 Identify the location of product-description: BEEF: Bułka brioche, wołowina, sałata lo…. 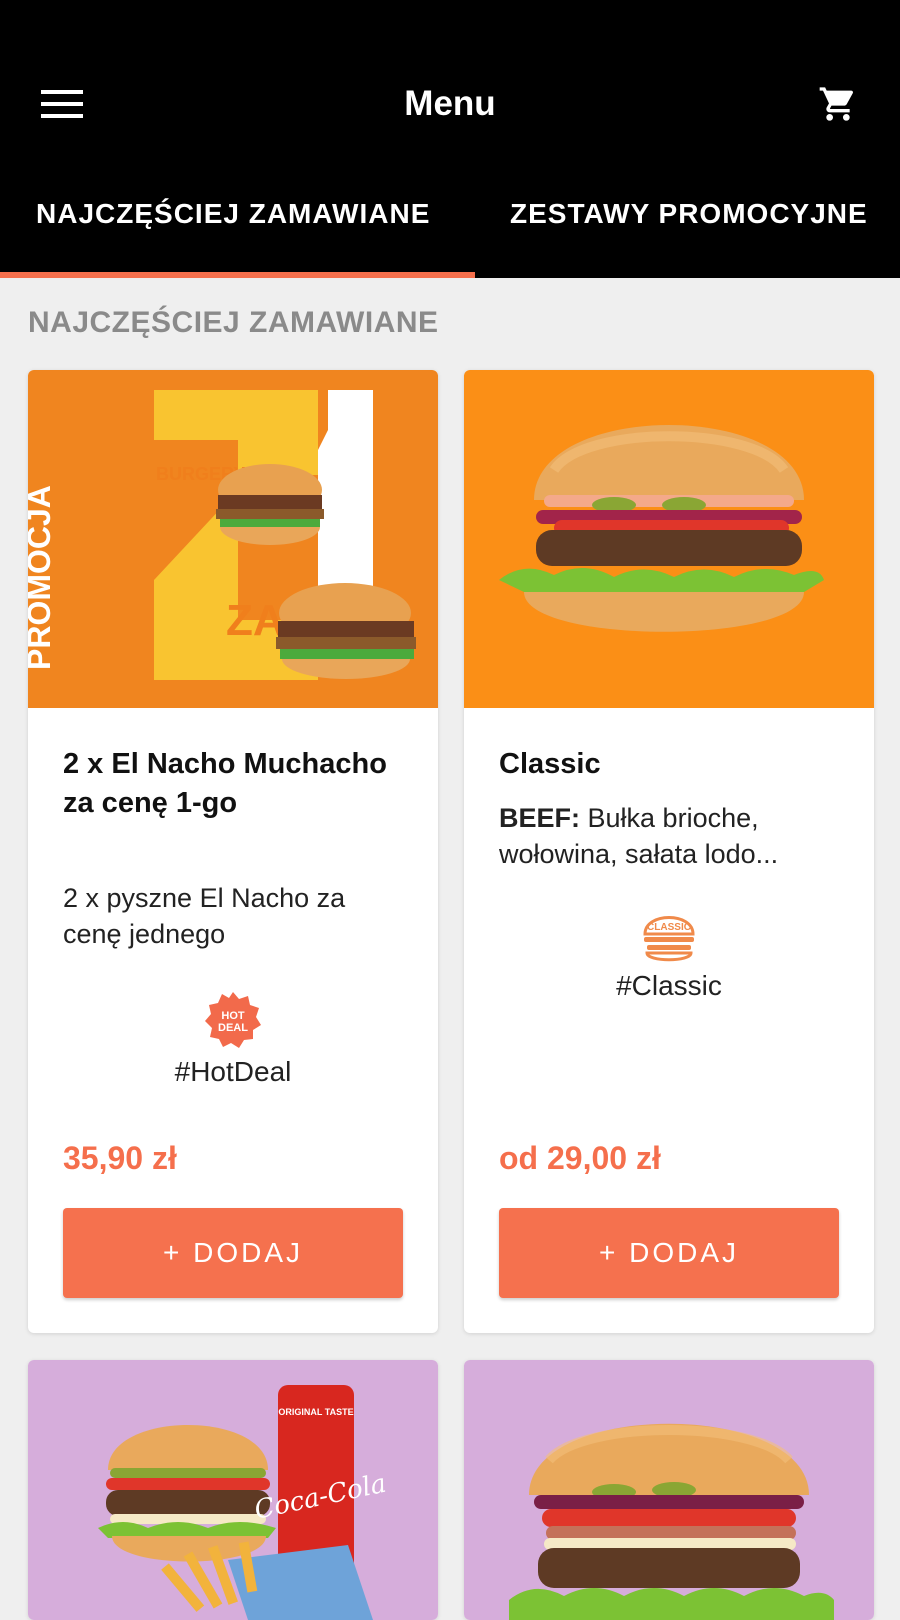
(671, 836).